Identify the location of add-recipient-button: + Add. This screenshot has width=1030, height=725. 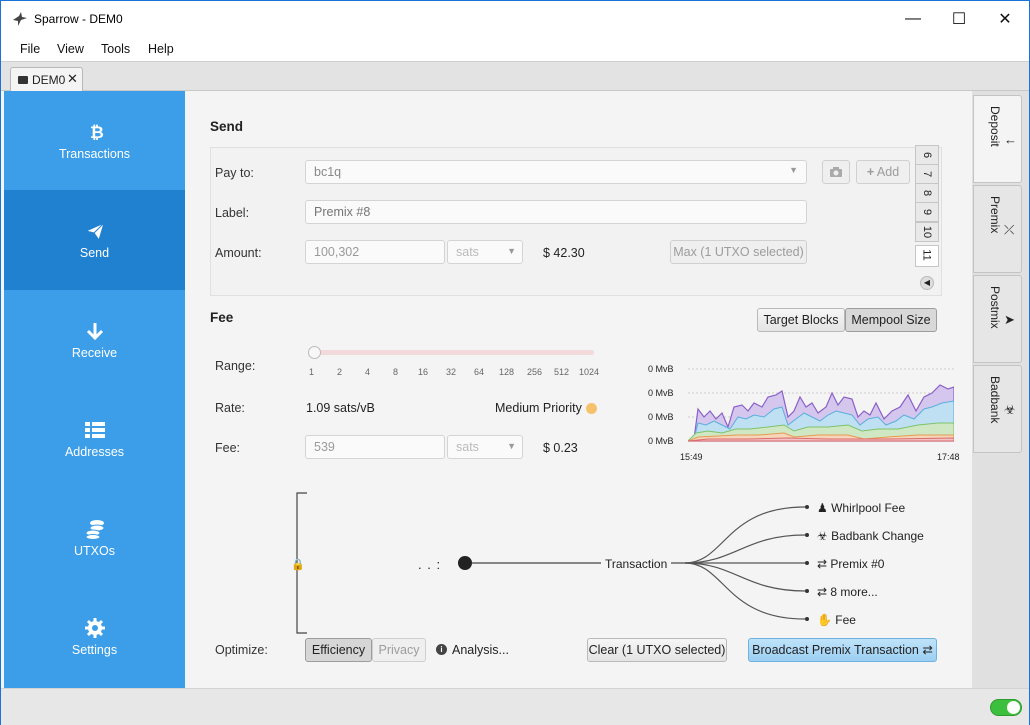
(883, 172).